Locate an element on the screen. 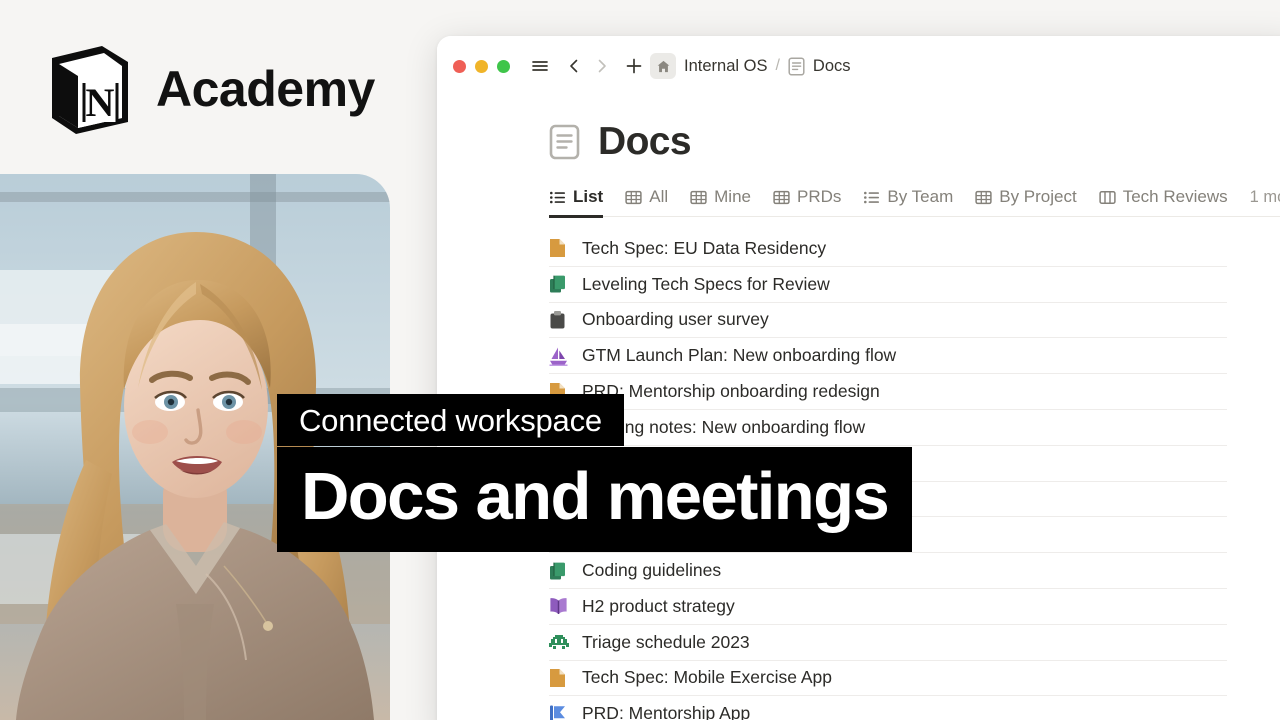 The image size is (1280, 720). tab-prds: PRDs is located at coordinates (807, 201).